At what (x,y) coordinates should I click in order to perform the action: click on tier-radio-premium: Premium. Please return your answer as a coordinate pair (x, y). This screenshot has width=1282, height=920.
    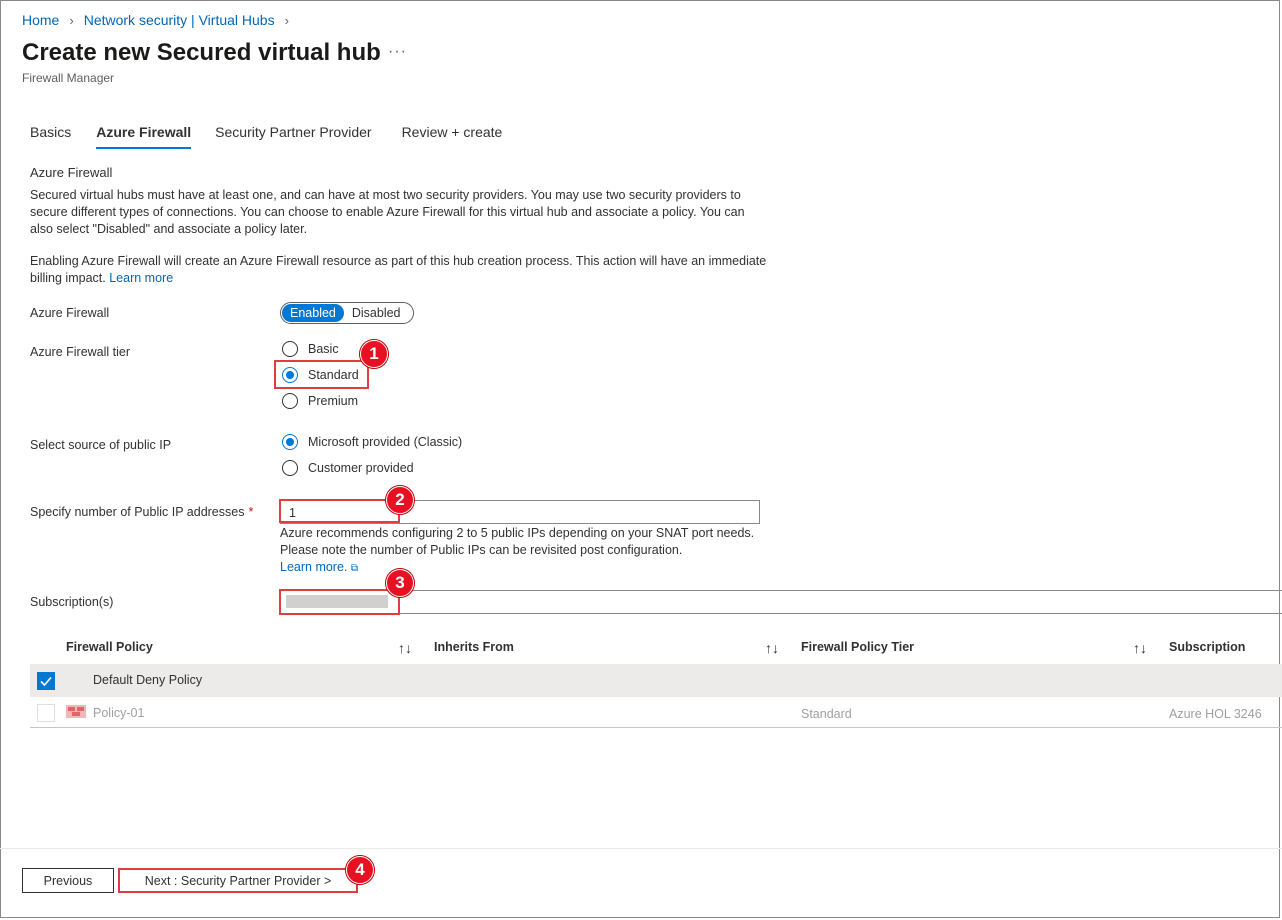
    Looking at the image, I should click on (320, 401).